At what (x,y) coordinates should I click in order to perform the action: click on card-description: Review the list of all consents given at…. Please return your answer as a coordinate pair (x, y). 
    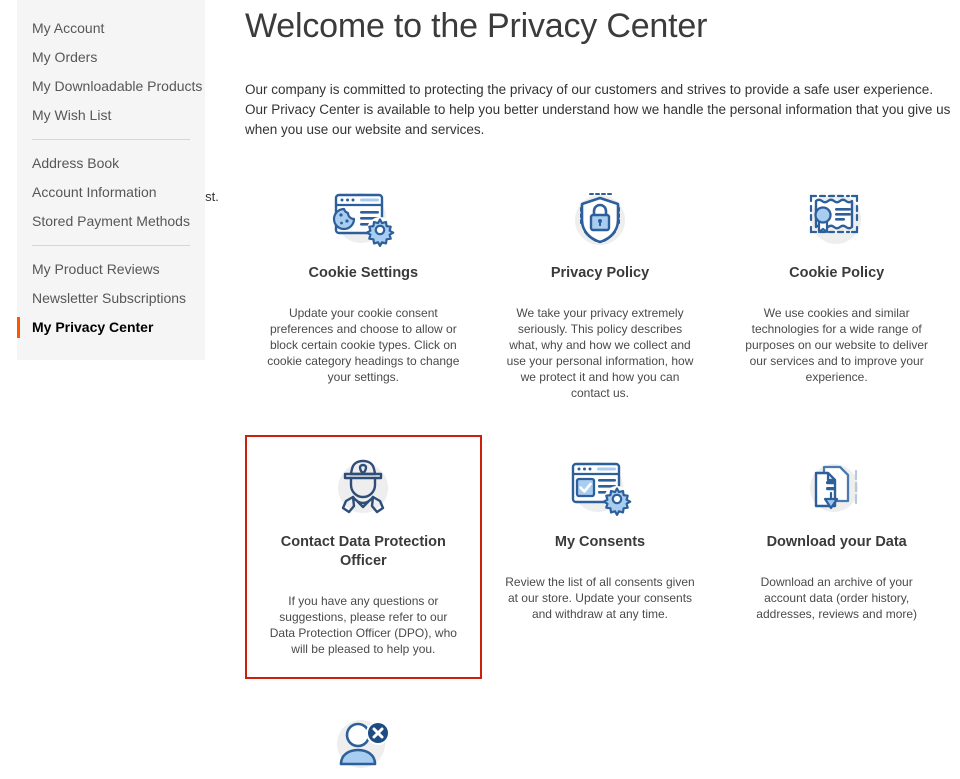
    Looking at the image, I should click on (600, 598).